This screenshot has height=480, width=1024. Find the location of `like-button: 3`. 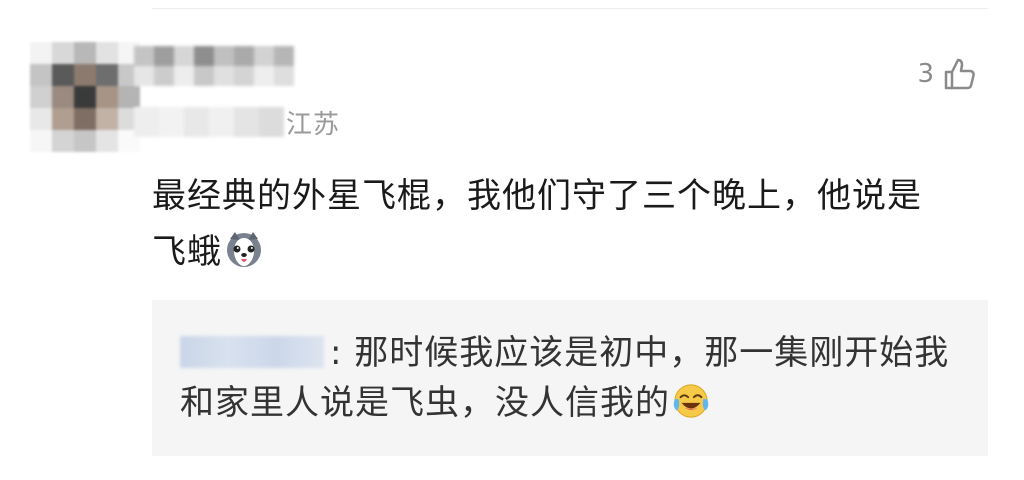

like-button: 3 is located at coordinates (947, 74).